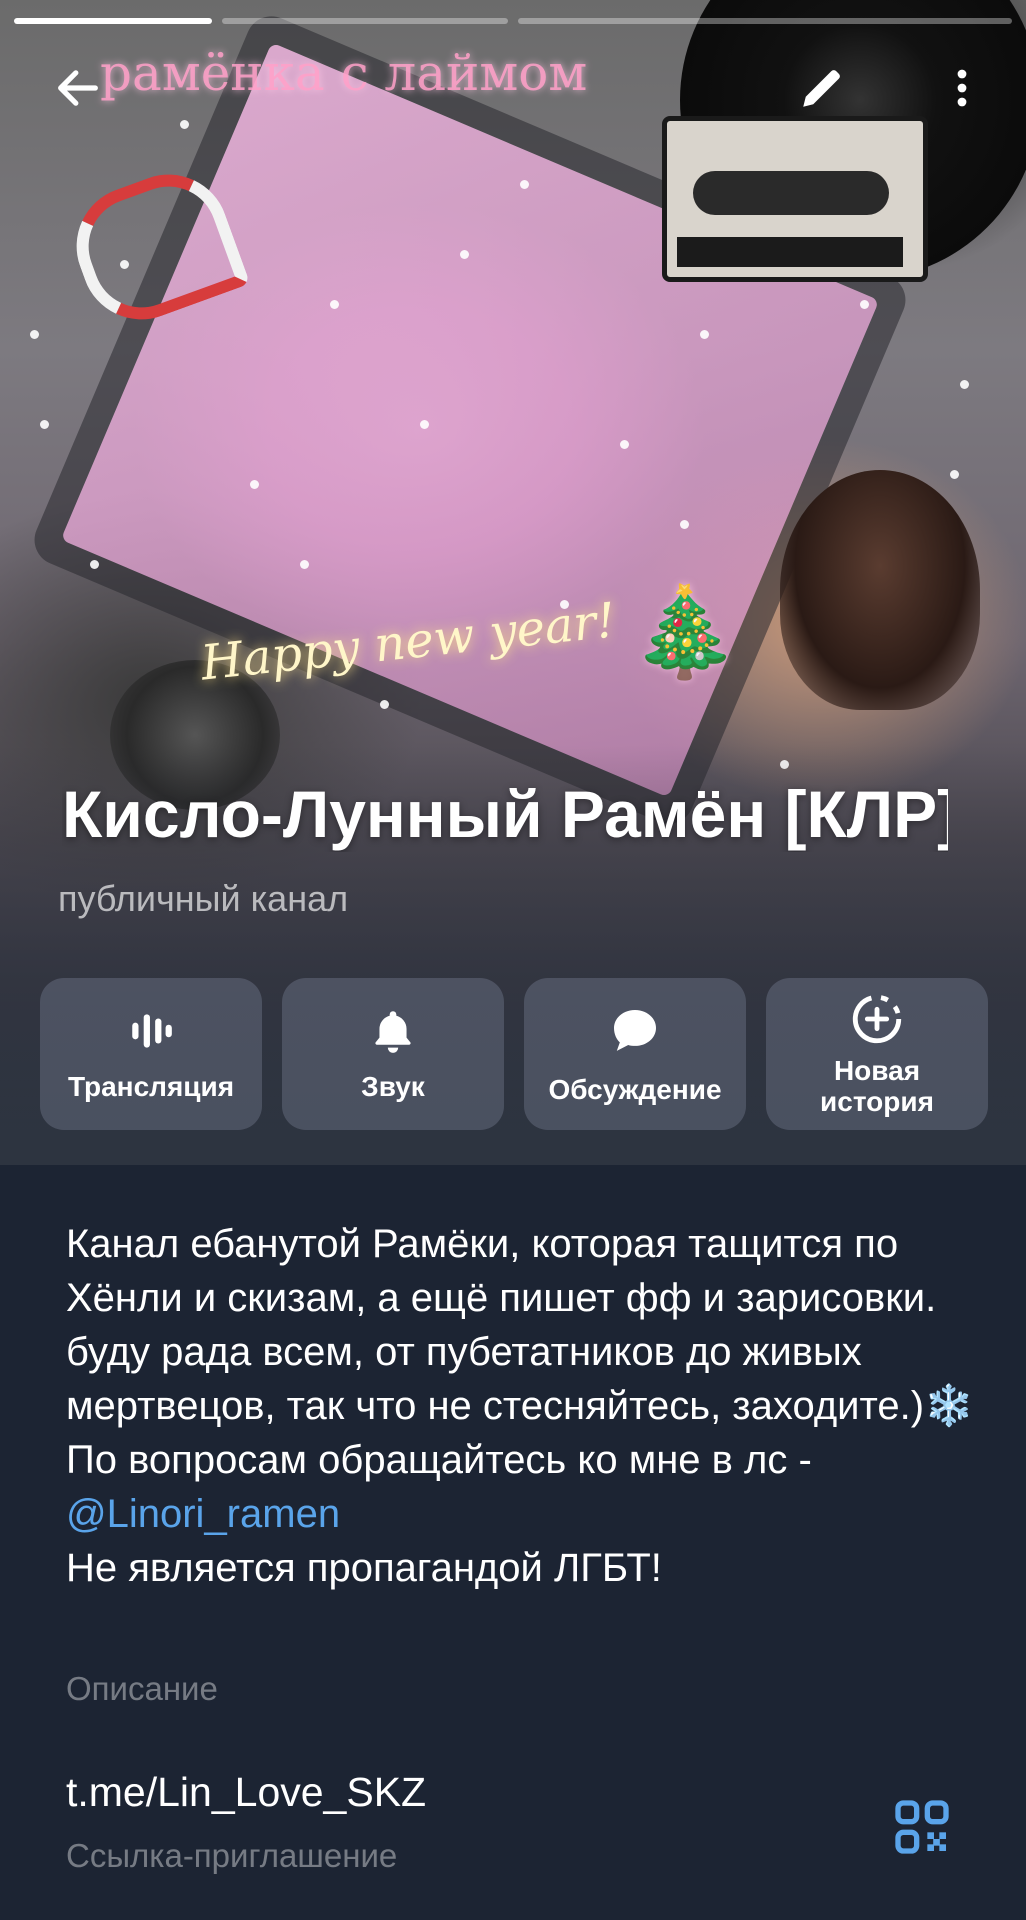 This screenshot has height=1920, width=1026. What do you see at coordinates (685, 631) in the screenshot?
I see `christmas-tree-icon: 🎄` at bounding box center [685, 631].